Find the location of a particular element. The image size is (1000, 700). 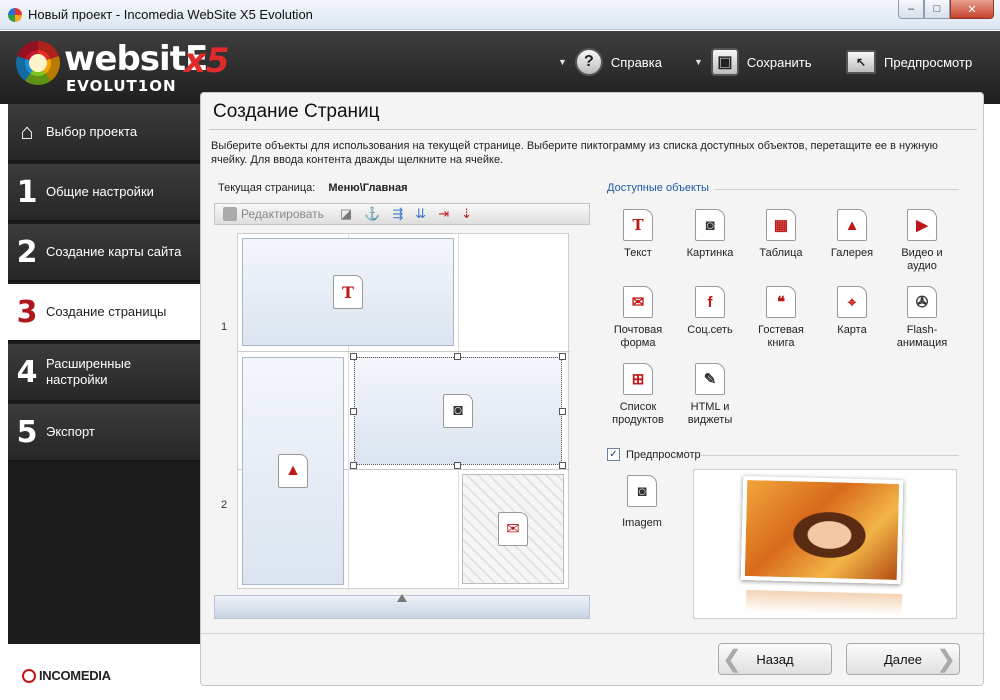

nav-item-general-settings: 1 Общие настройки is located at coordinates (104, 193).